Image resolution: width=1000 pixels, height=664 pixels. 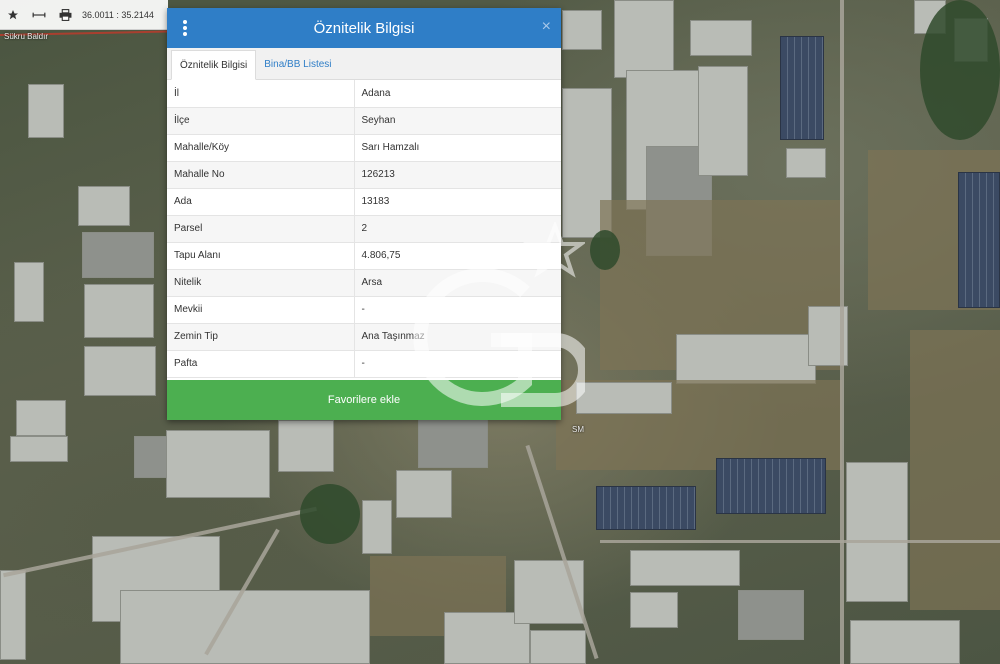 I want to click on row-label-pafta: Pafta, so click(x=261, y=364).